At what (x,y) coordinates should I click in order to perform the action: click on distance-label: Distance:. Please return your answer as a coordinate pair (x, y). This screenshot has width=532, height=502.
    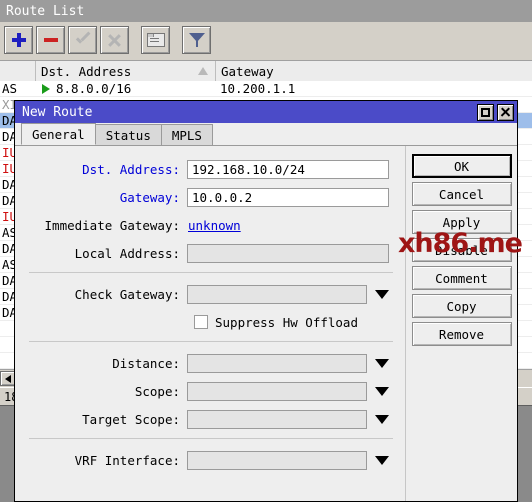
    Looking at the image, I should click on (146, 363).